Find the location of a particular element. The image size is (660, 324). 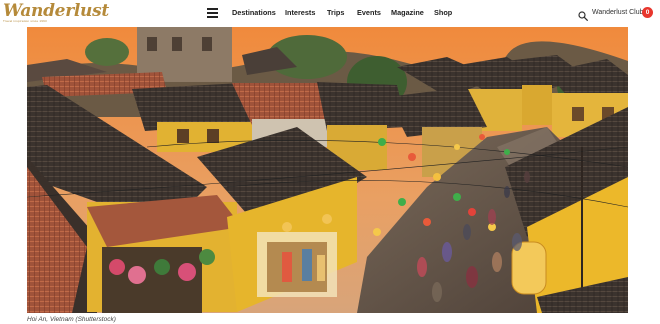

nav-trips: Trips is located at coordinates (335, 12).